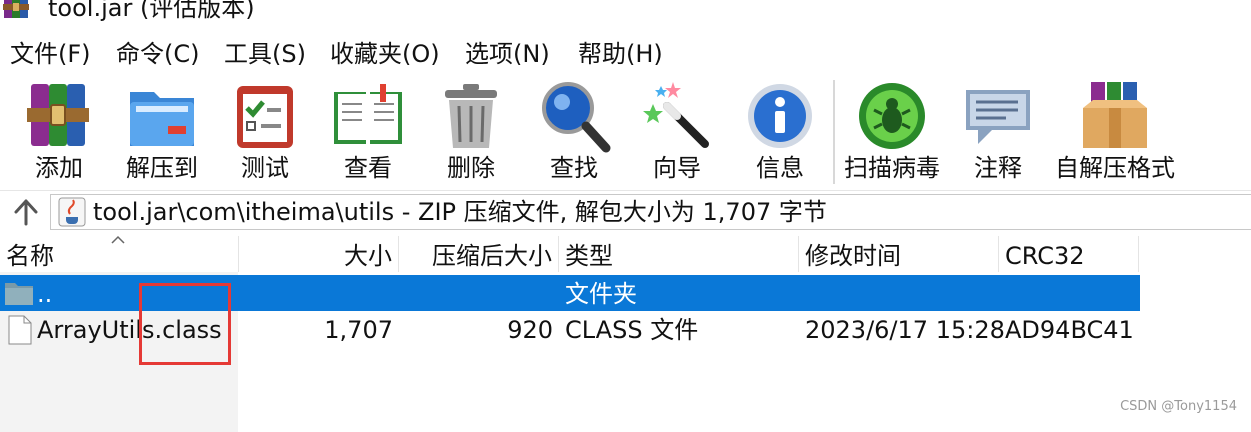 Image resolution: width=1251 pixels, height=432 pixels. I want to click on row-type: CLASS 文件, so click(632, 330).